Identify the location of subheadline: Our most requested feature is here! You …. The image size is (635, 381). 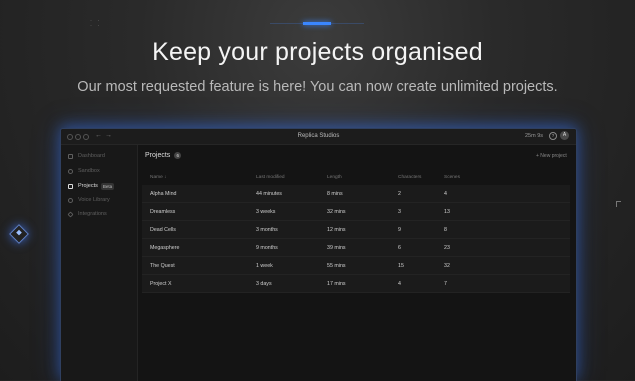
(317, 87).